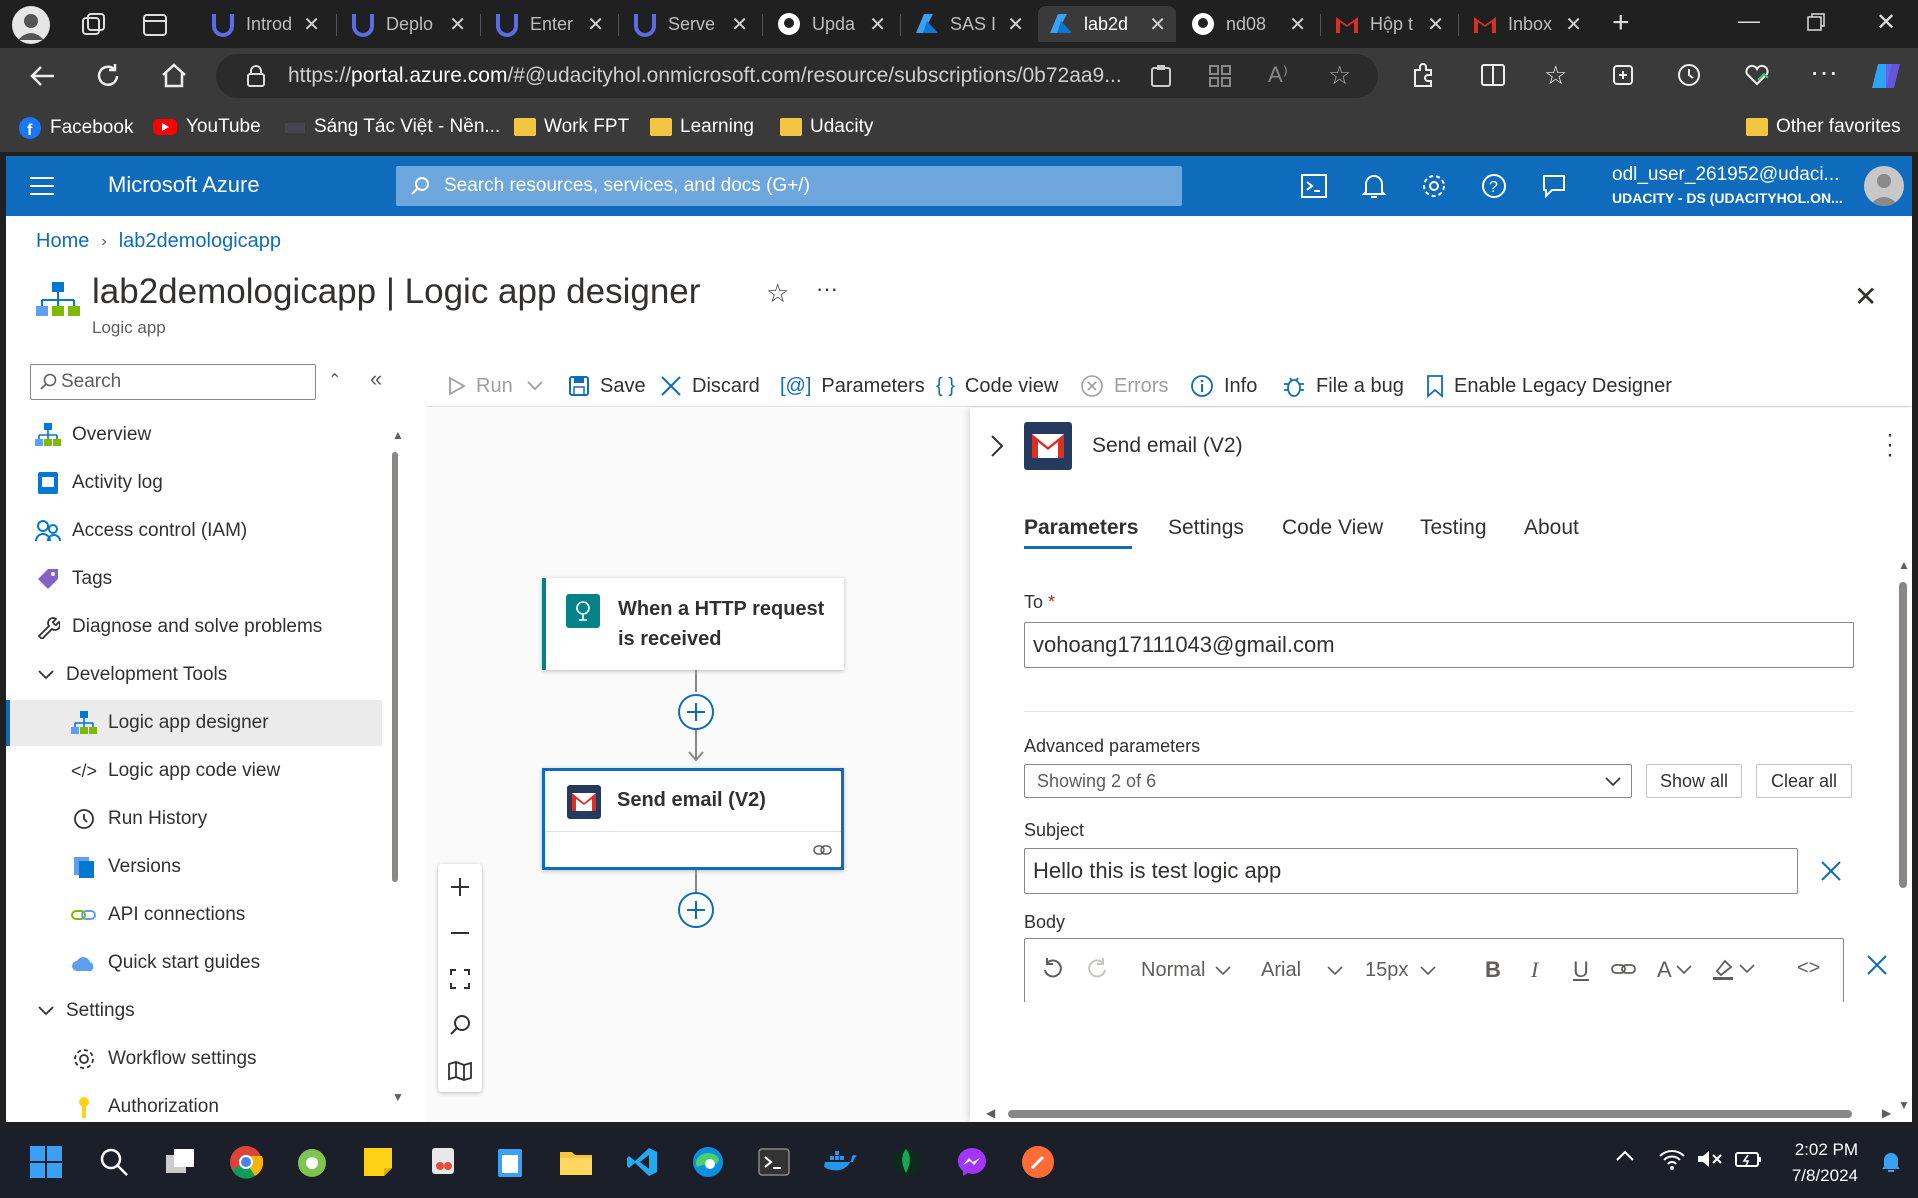 Image resolution: width=1918 pixels, height=1198 pixels. I want to click on browser-tab: Inbox ✕, so click(1527, 24).